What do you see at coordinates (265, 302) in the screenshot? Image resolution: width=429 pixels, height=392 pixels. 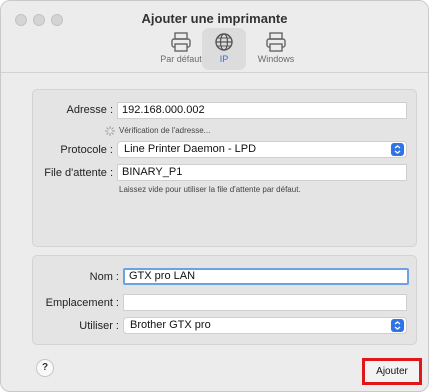 I see `location-field` at bounding box center [265, 302].